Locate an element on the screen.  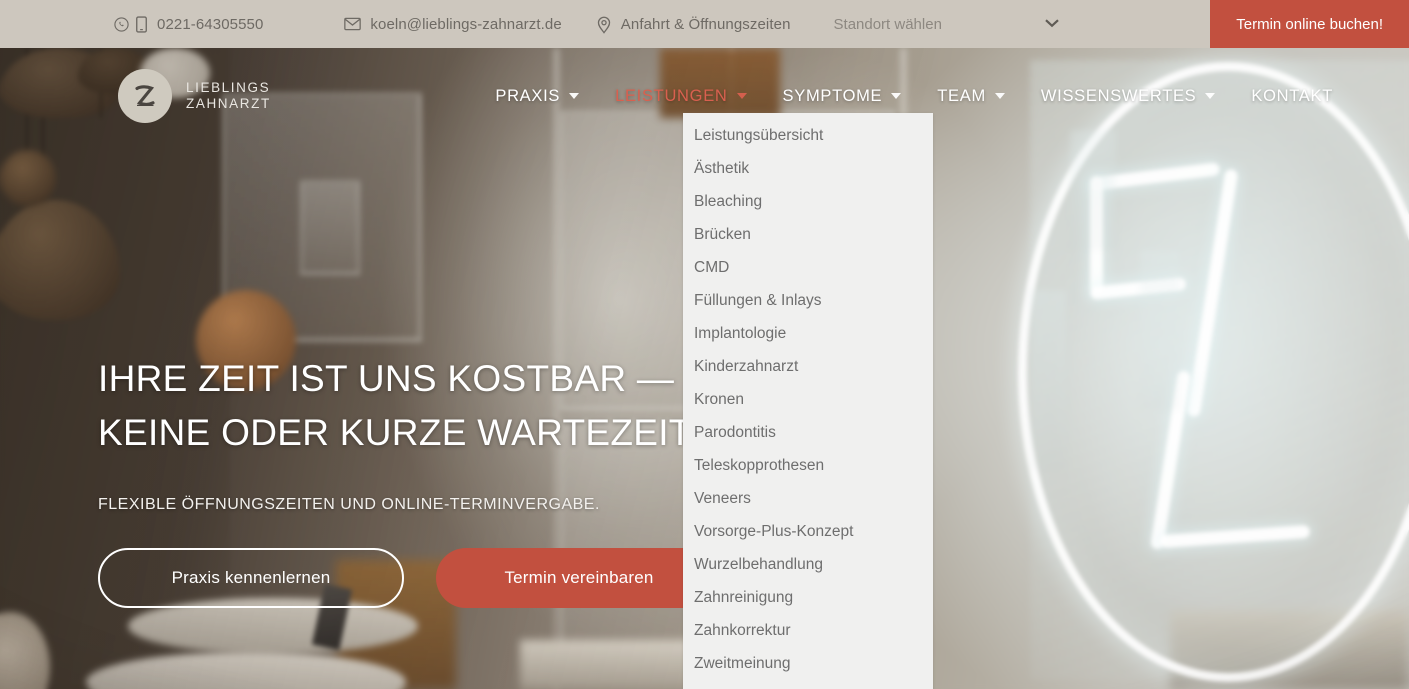
dropdown-item: Leistungsübersicht is located at coordinates (808, 135).